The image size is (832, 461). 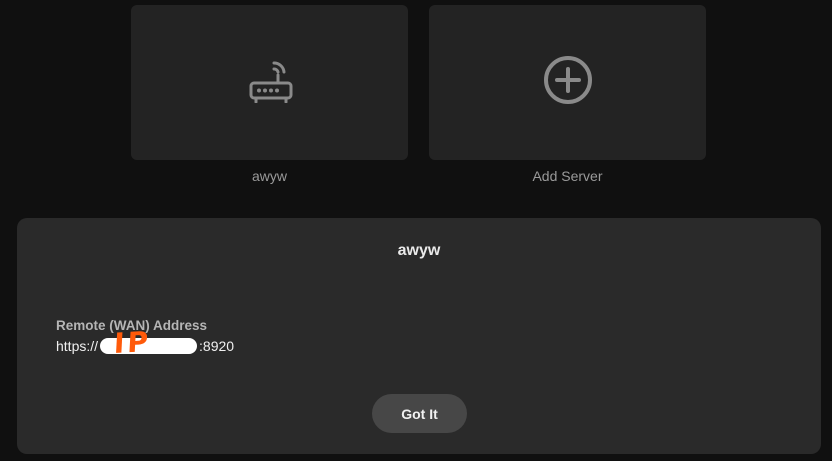 I want to click on add-server-label: Add Server, so click(x=567, y=176).